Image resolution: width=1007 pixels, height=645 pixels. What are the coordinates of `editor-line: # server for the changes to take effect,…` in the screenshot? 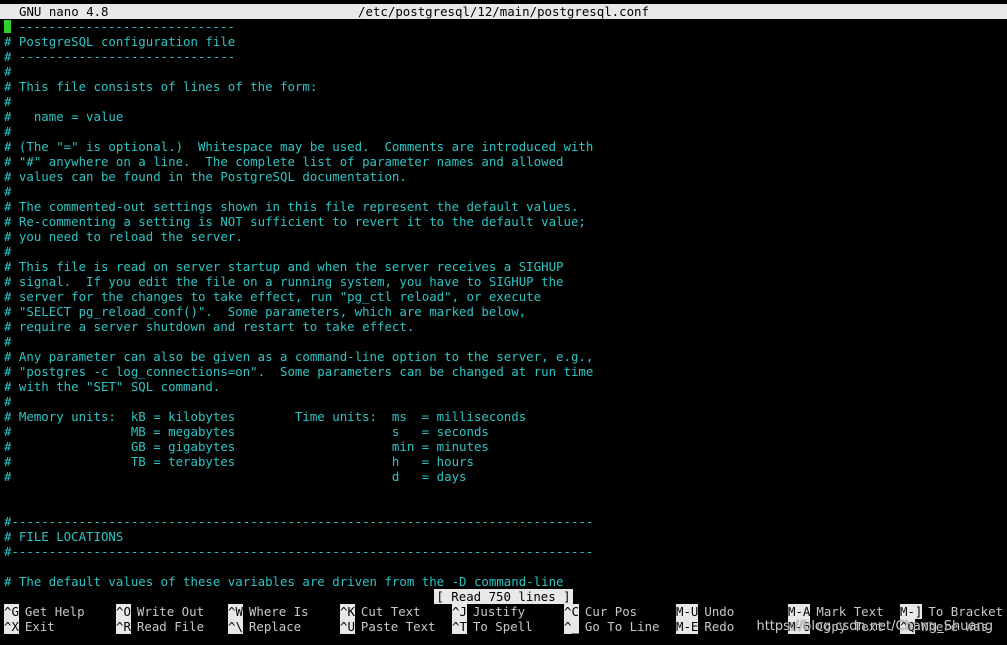 It's located at (273, 296).